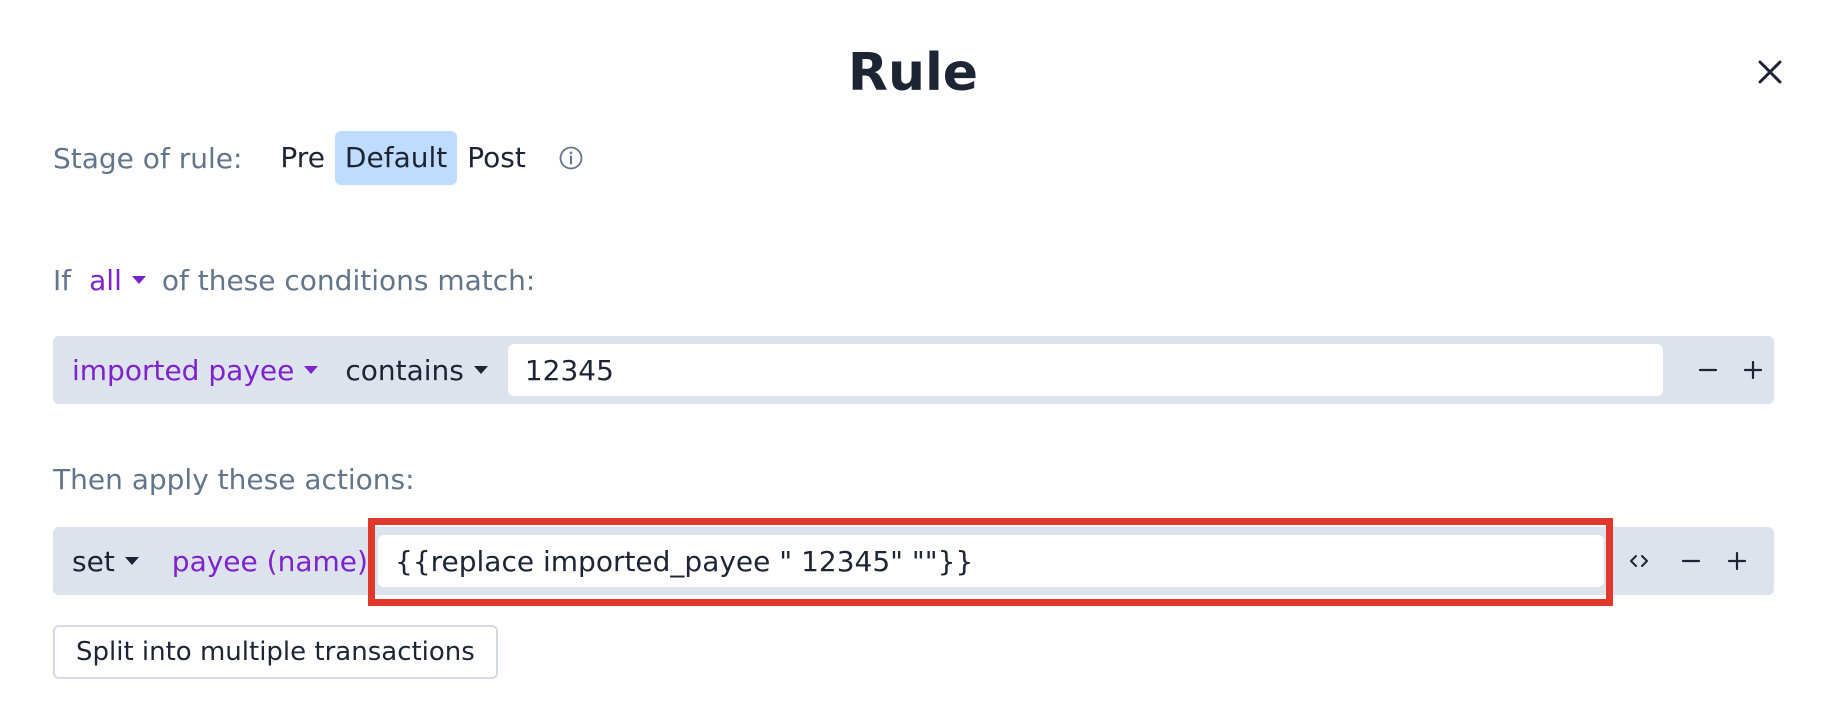  I want to click on conditions-op-select: all, so click(117, 280).